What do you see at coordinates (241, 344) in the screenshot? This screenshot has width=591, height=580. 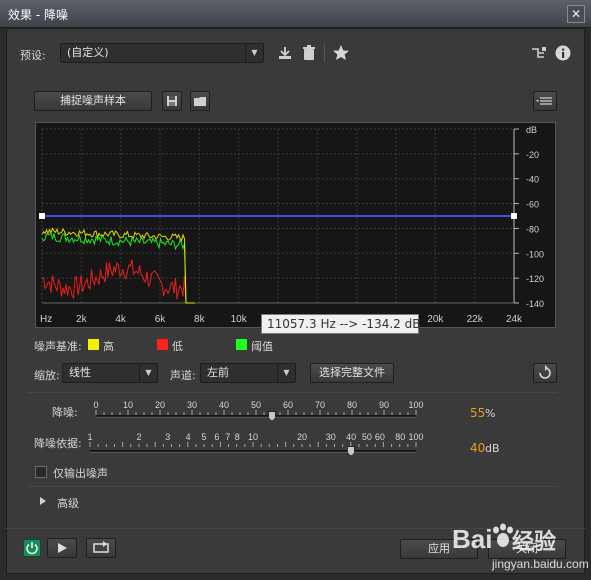 I see `legend-swatch-threshold` at bounding box center [241, 344].